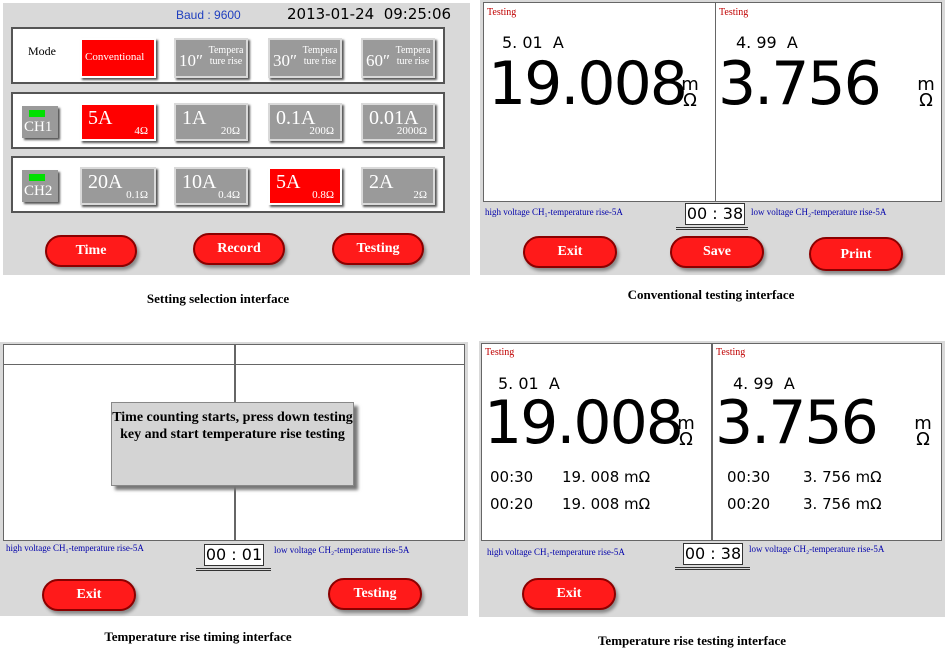 The width and height of the screenshot is (948, 667). Describe the element at coordinates (199, 182) in the screenshot. I see `ch2-10a-current: 10A` at that location.